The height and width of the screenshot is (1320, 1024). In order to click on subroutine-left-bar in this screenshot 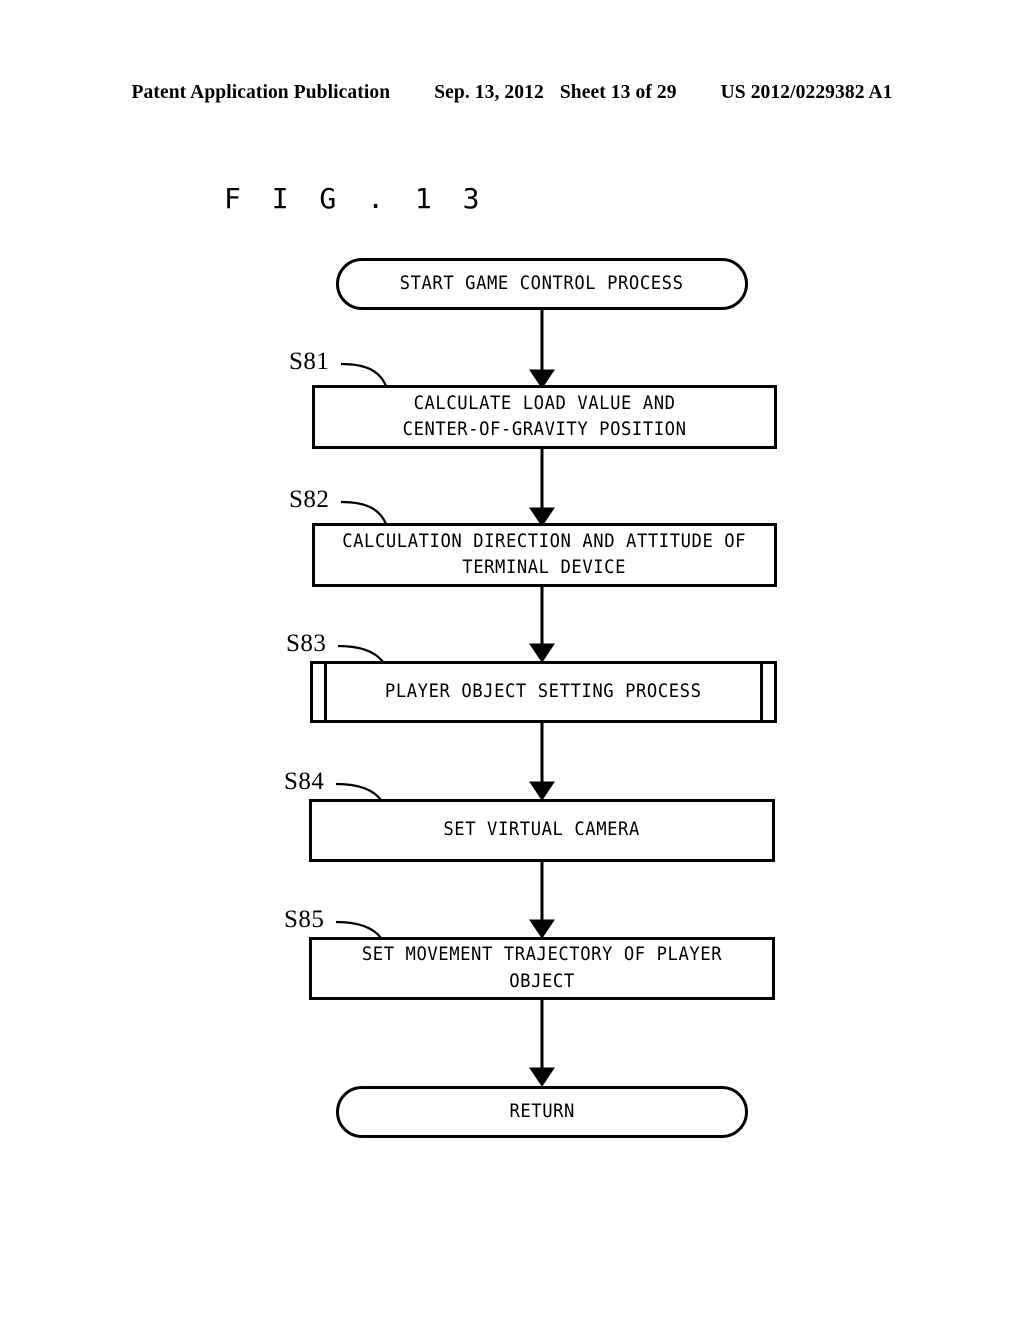, I will do `click(325, 692)`.